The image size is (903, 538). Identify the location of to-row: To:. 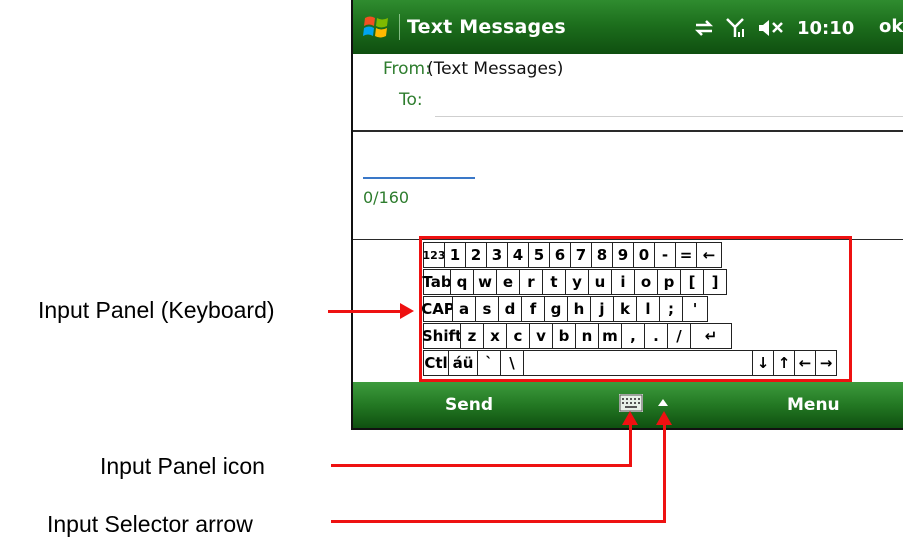
(628, 102).